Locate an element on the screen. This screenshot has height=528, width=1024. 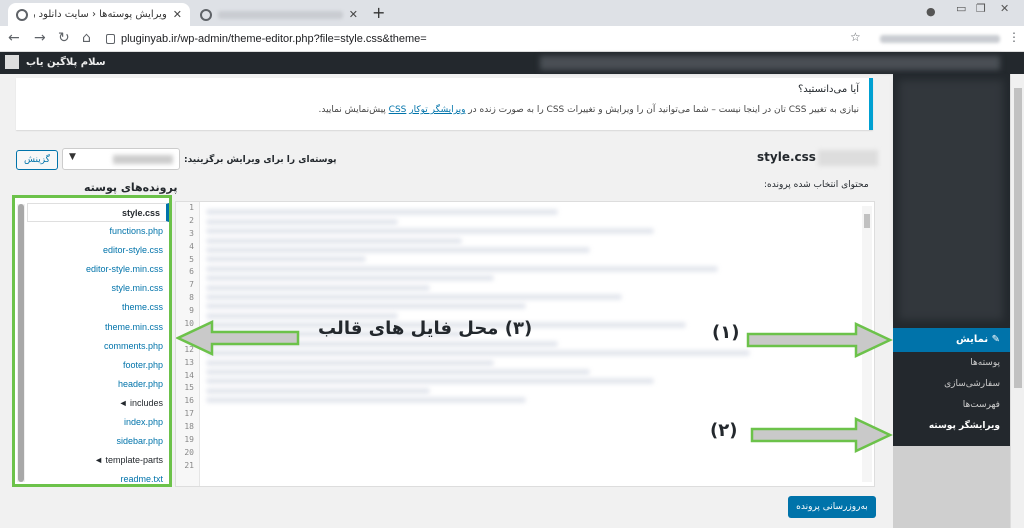
file-item: comments.php is located at coordinates (98, 346).